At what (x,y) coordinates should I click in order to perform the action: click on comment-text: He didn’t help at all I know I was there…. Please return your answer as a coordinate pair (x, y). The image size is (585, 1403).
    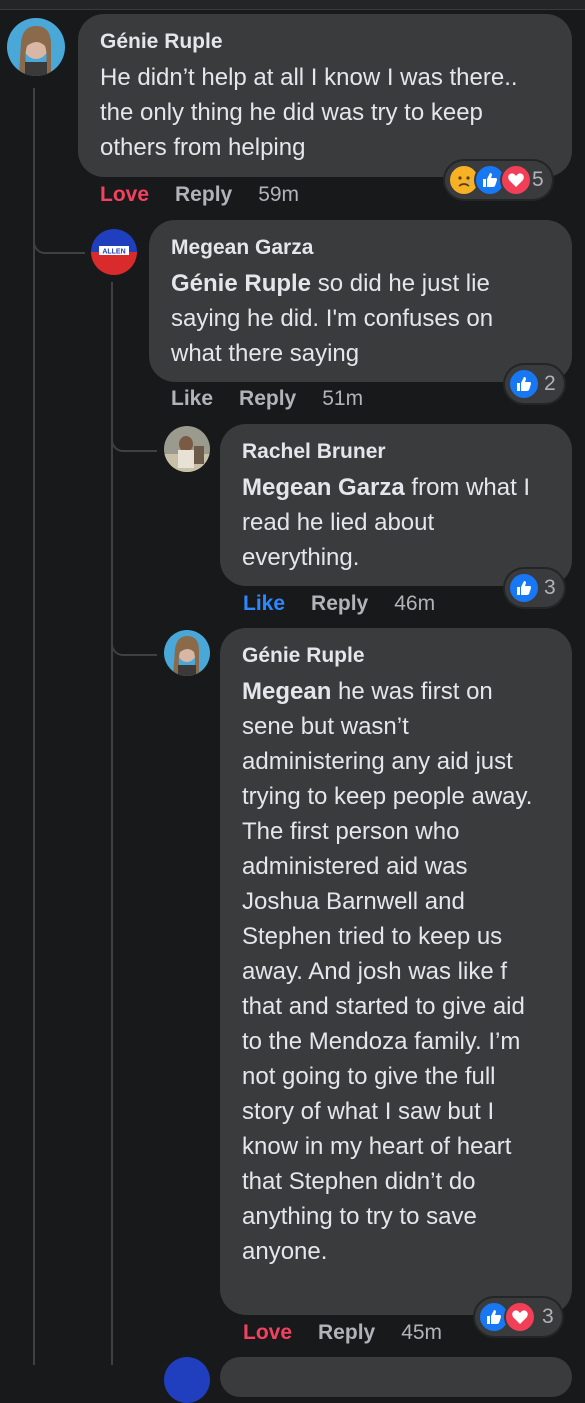
    Looking at the image, I should click on (309, 112).